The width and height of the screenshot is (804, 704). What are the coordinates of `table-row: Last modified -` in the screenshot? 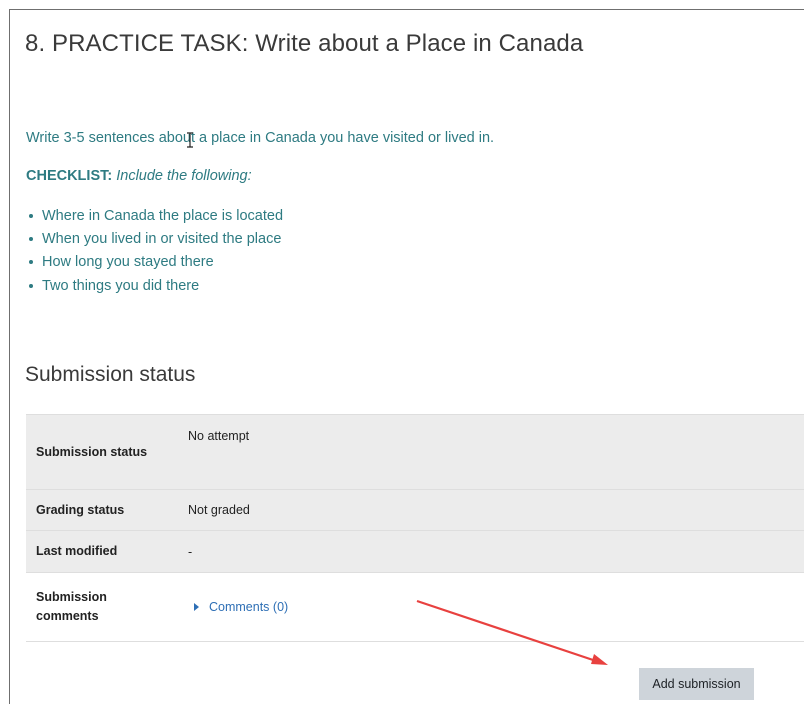 It's located at (415, 551).